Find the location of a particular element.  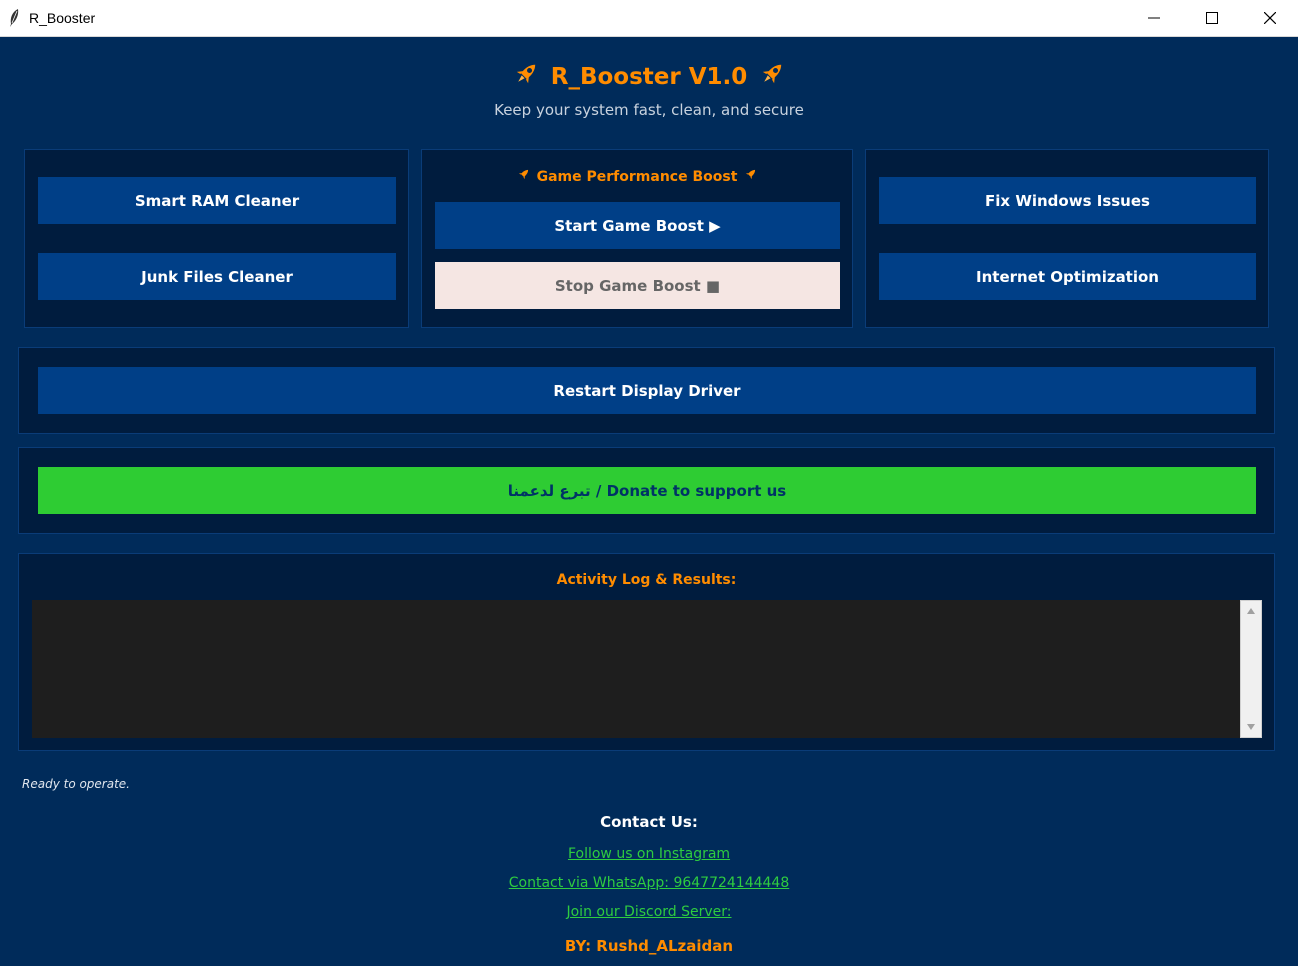

minimize-icon is located at coordinates (1154, 18).